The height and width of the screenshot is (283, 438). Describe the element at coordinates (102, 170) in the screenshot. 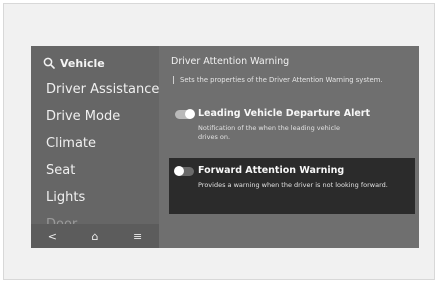

I see `sidebar-item-seat: Seat` at that location.